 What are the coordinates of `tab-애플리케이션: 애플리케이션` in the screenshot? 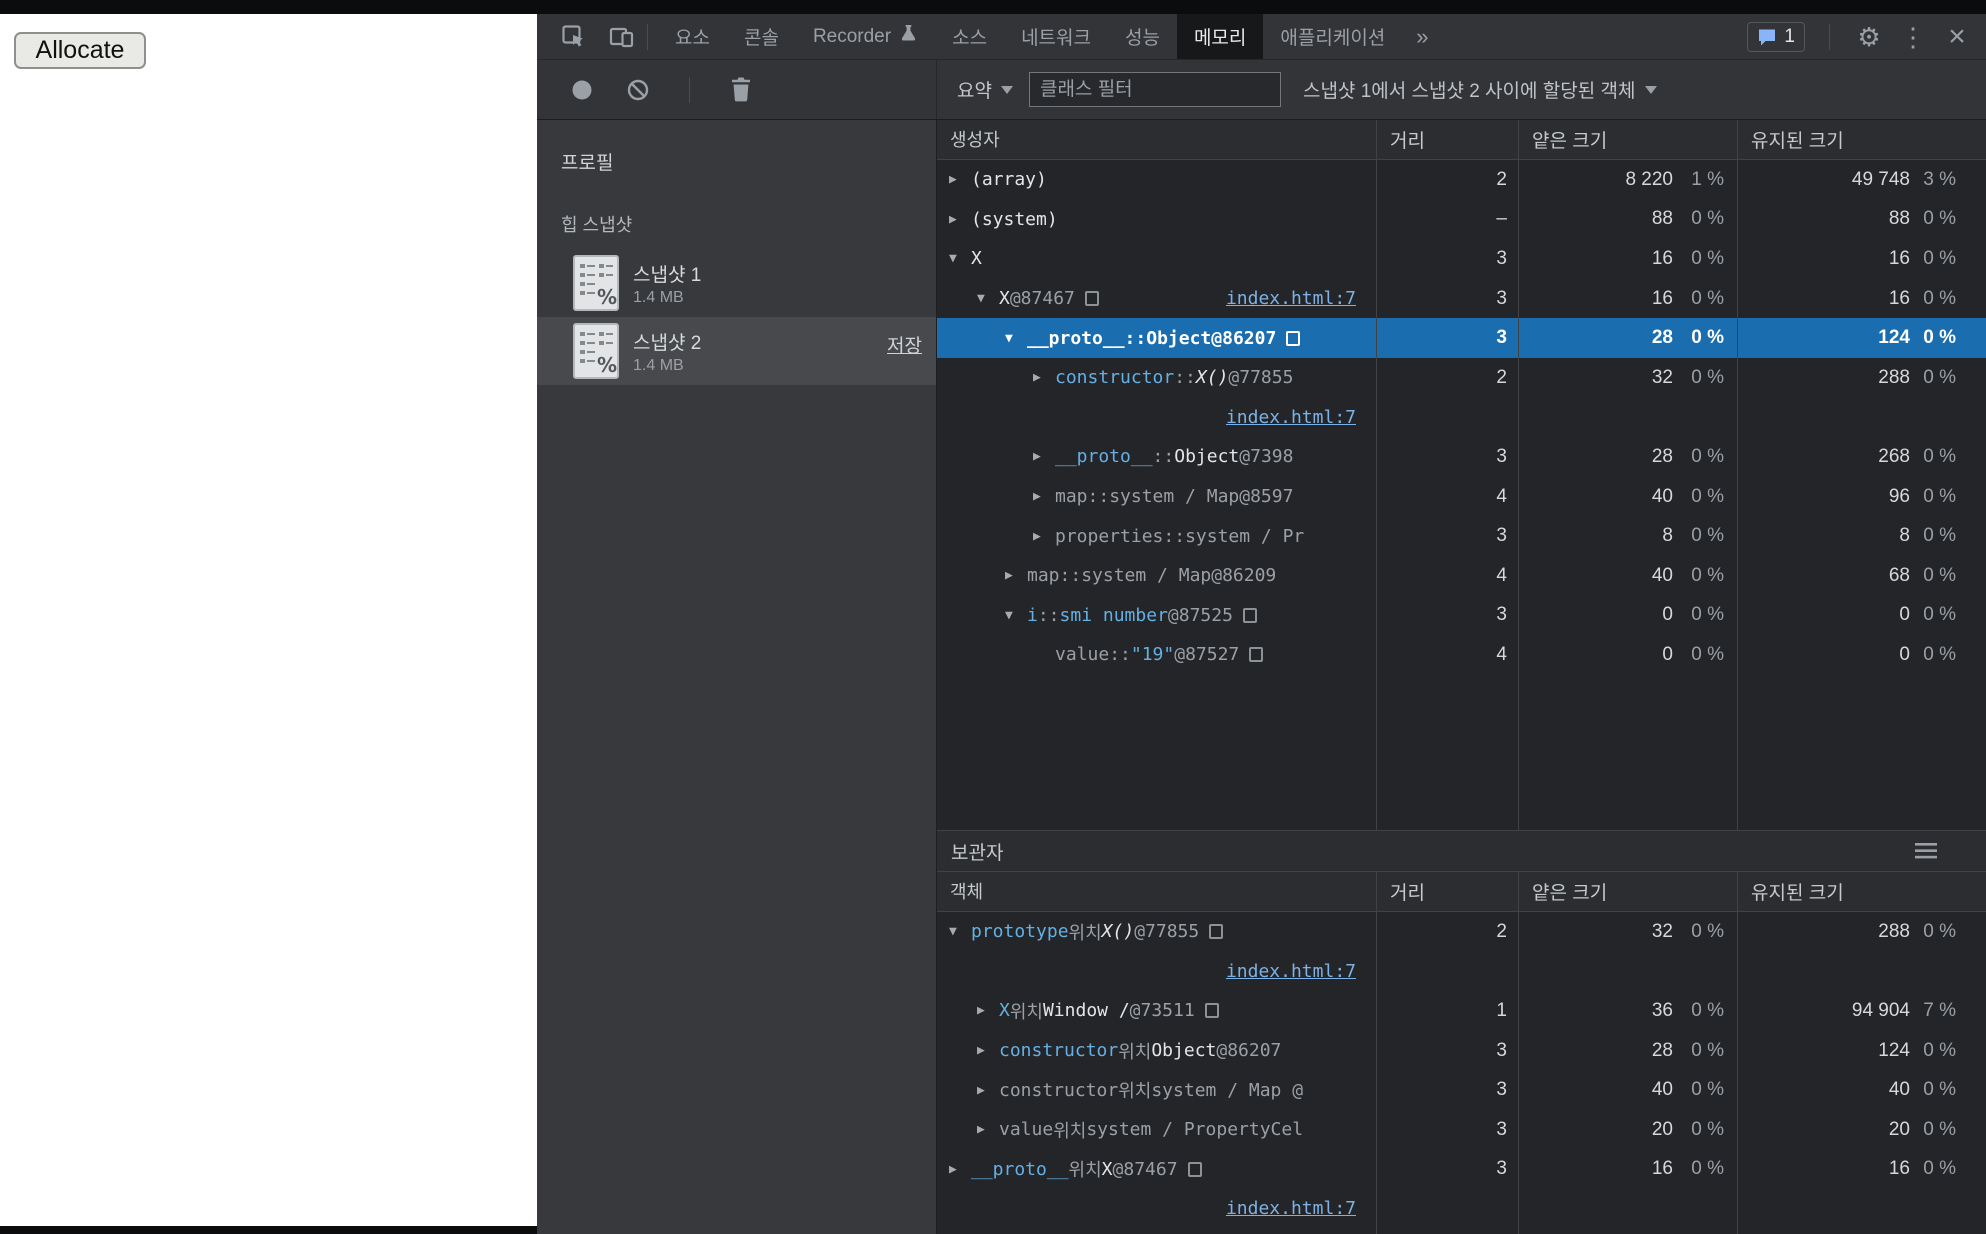 It's located at (1332, 36).